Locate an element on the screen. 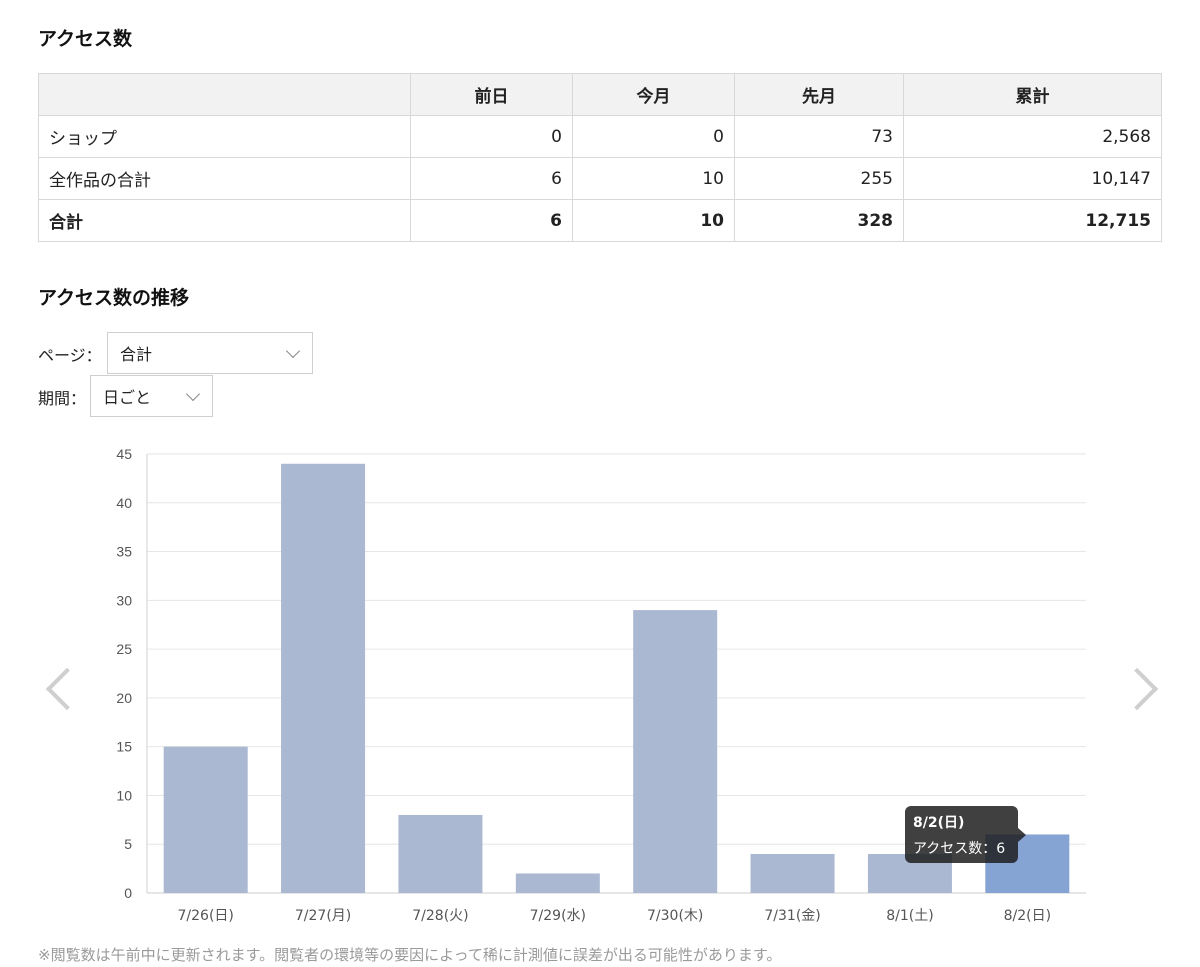 The width and height of the screenshot is (1200, 967). tooltip-title: 8/2(日) is located at coordinates (939, 823).